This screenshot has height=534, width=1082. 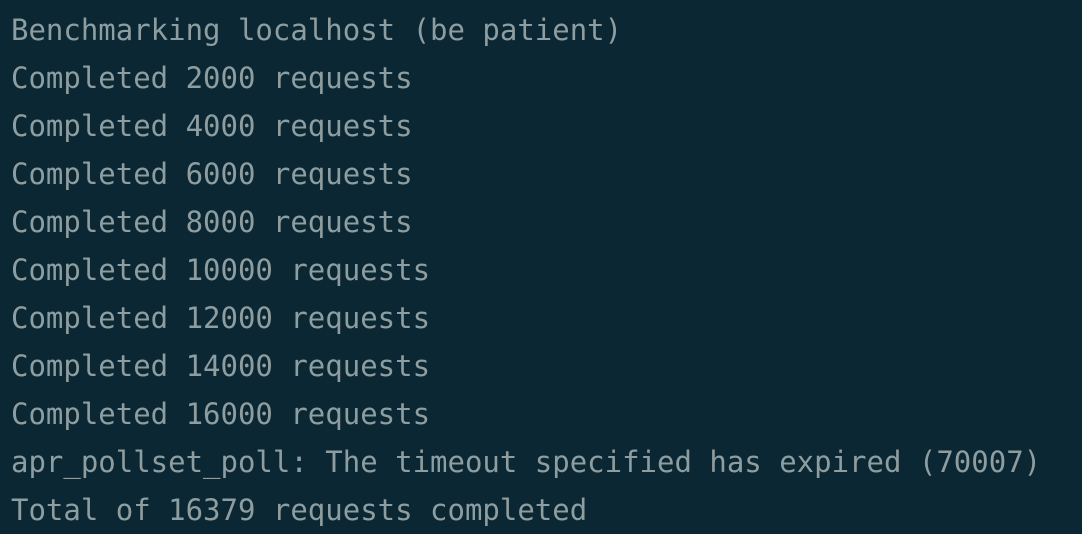 I want to click on terminal-line-total-completed: Total of 16379 requests completed, so click(x=299, y=510).